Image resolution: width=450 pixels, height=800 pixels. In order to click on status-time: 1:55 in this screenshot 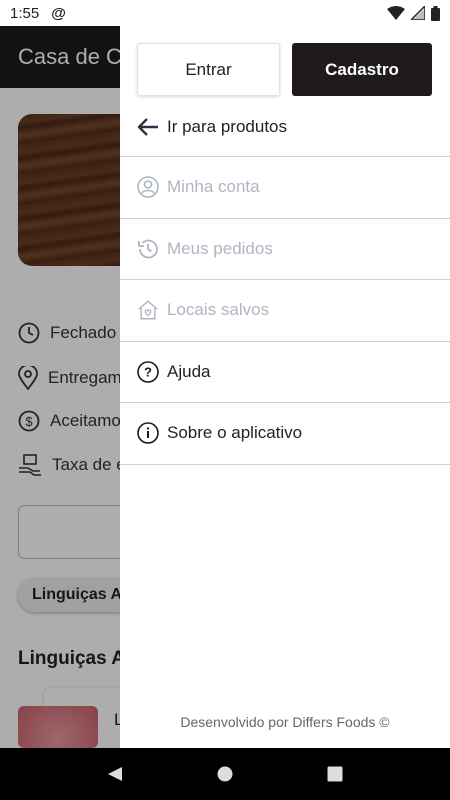, I will do `click(25, 13)`.